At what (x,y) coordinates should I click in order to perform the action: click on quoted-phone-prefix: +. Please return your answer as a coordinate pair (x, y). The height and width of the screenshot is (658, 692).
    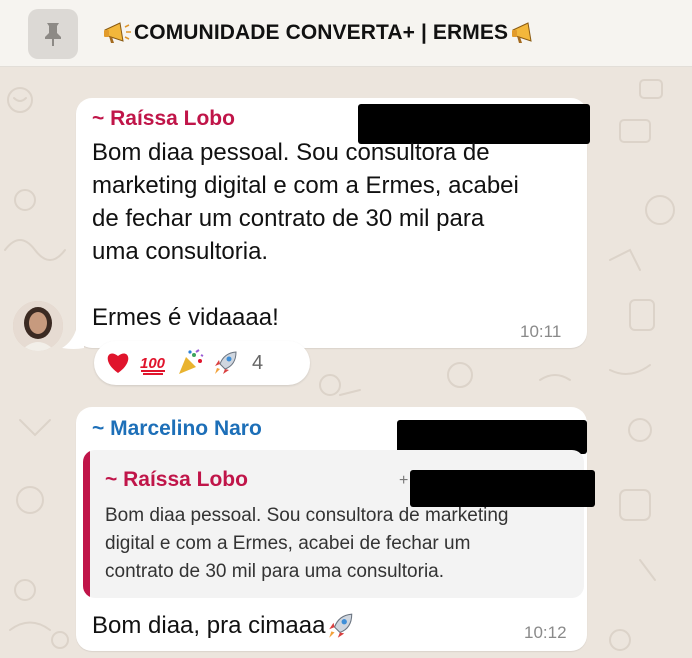
    Looking at the image, I should click on (404, 480).